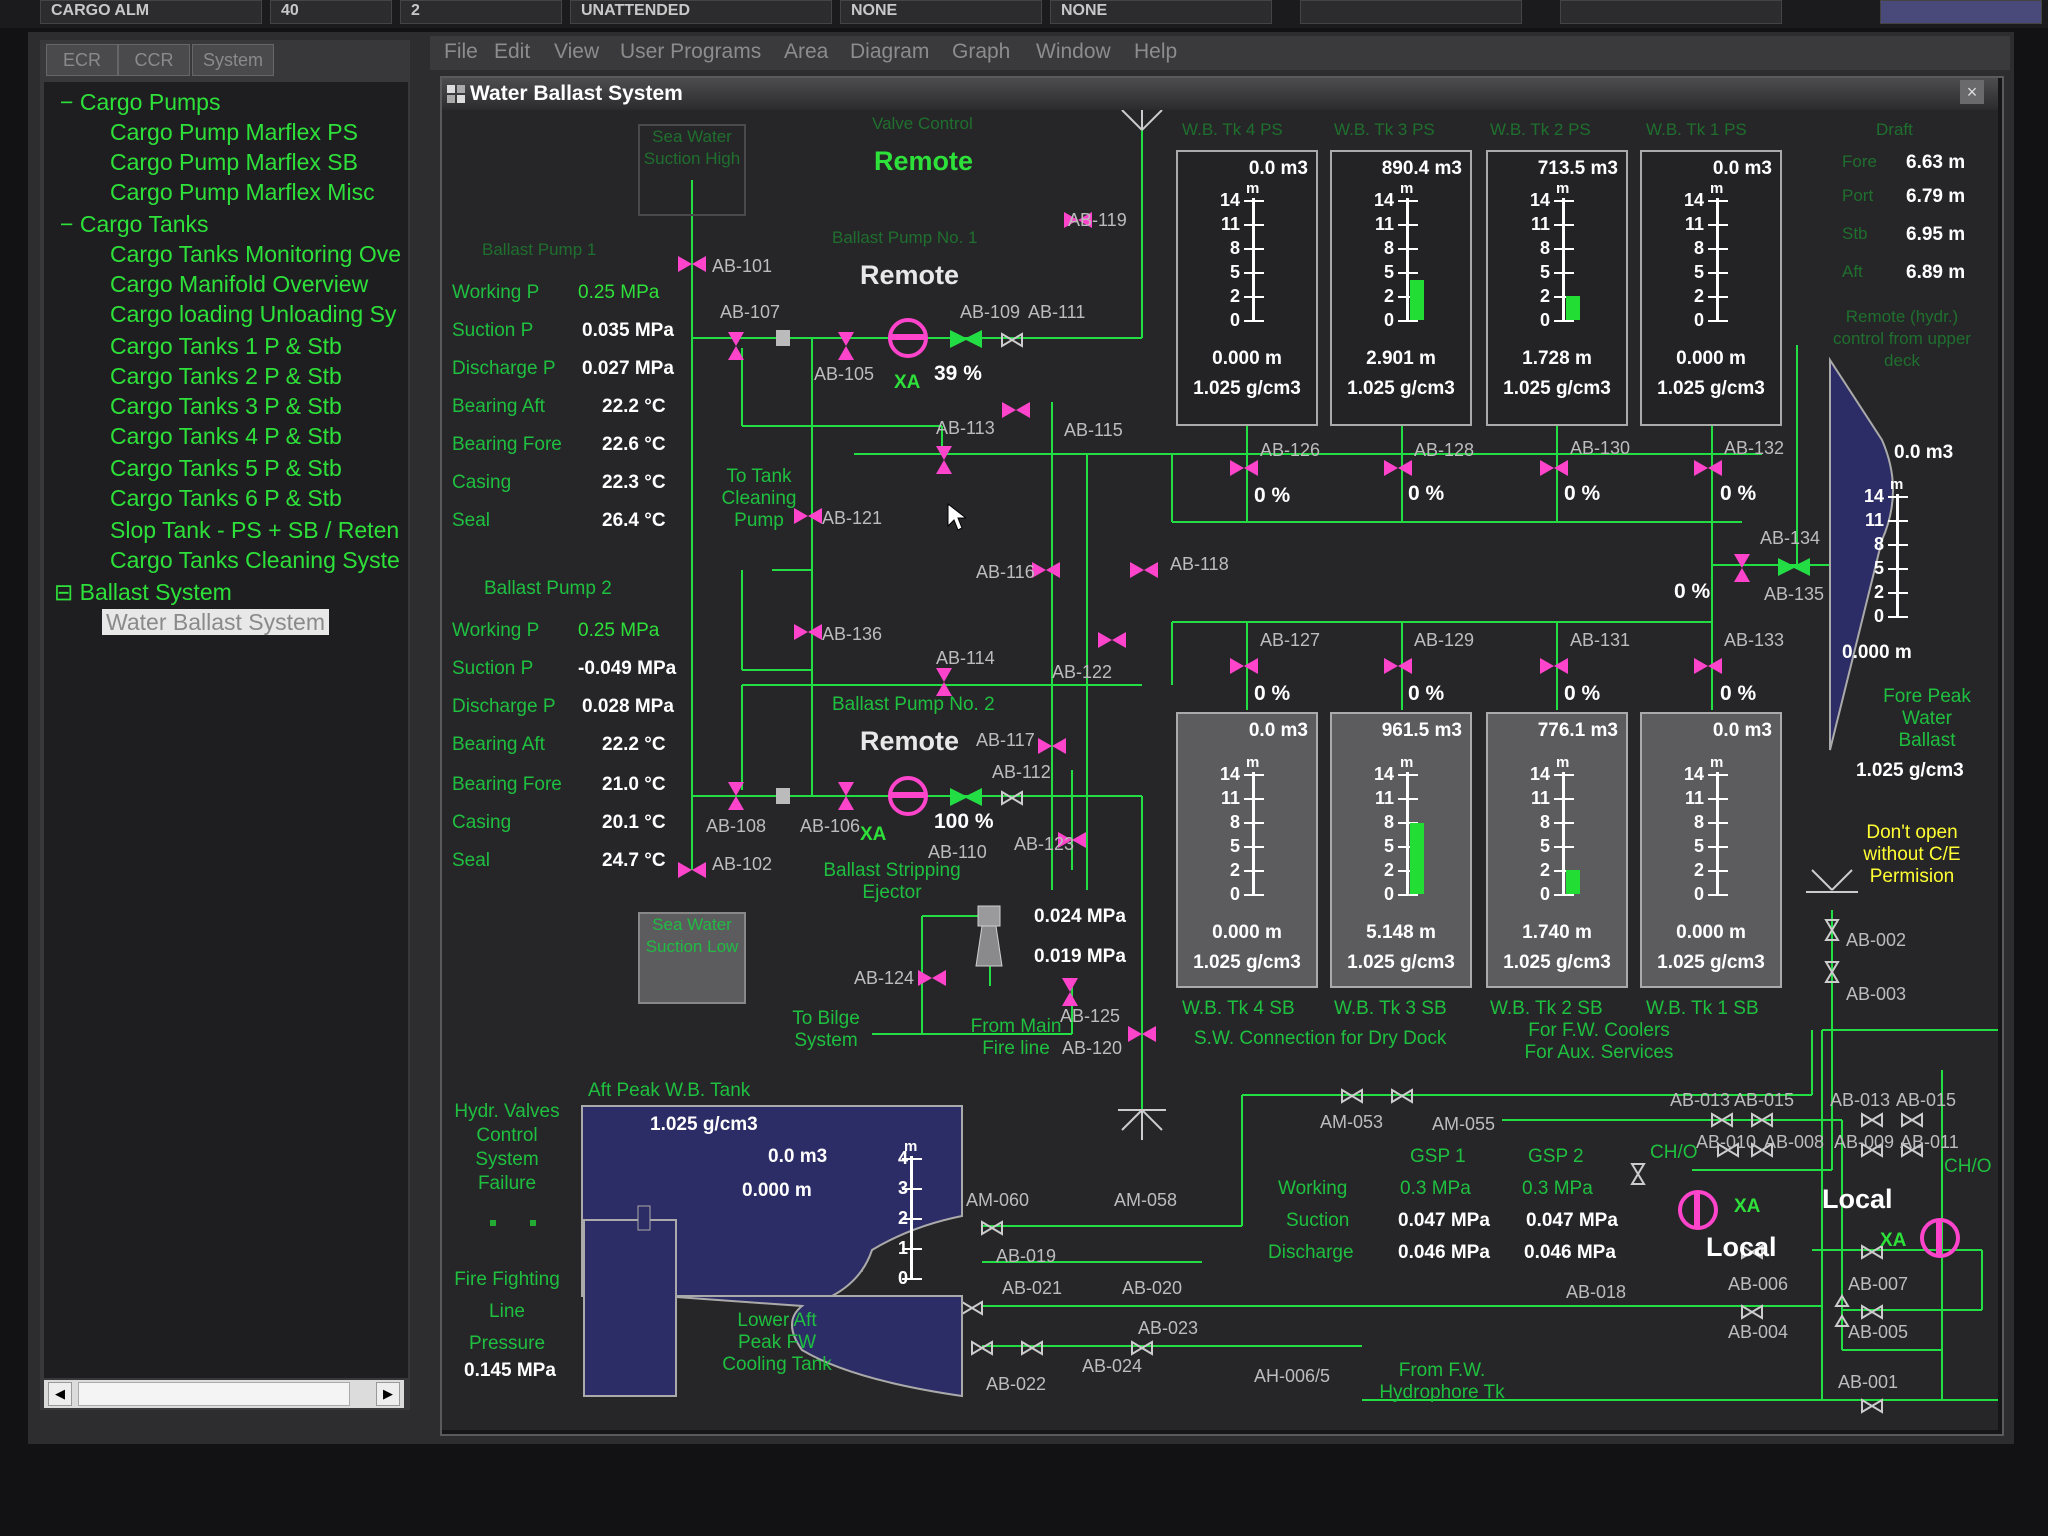 The image size is (2048, 1536). I want to click on tank-2-sb: 776.1 m3 1.740 m 1.025 g/cm3 14 11 8 5 2 0 m, so click(1557, 850).